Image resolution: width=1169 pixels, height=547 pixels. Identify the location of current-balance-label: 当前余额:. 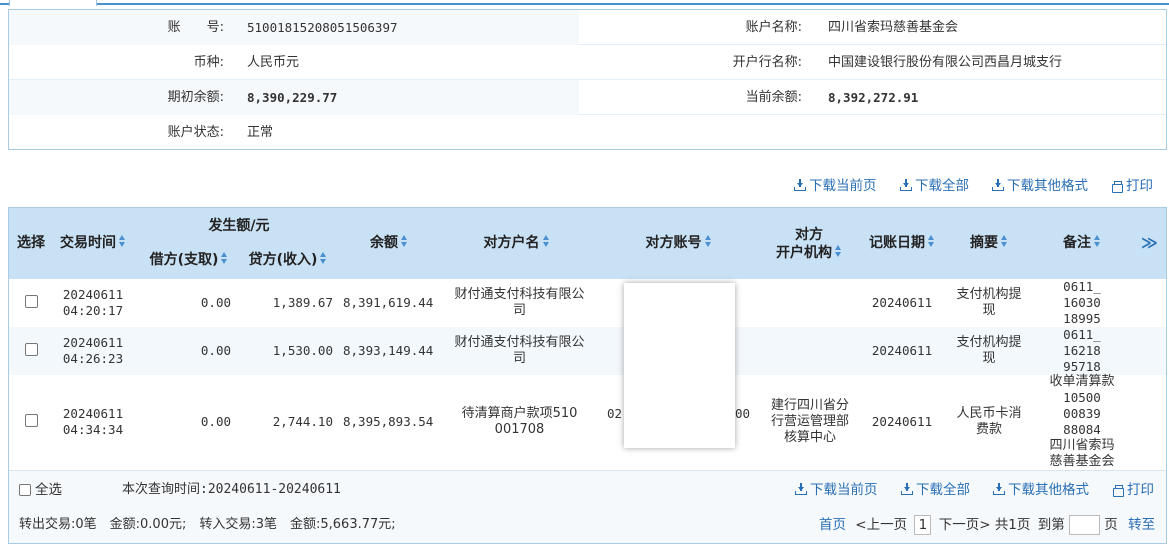
(773, 97).